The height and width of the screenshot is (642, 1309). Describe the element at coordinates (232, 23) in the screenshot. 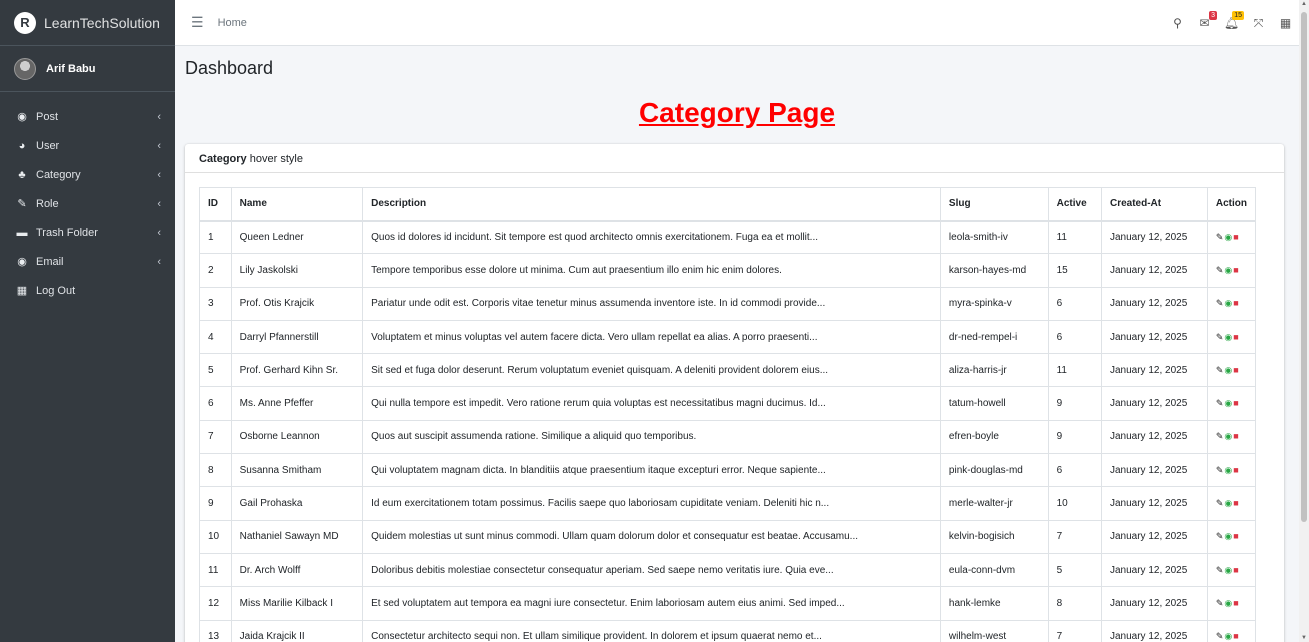

I see `home-link: Home` at that location.